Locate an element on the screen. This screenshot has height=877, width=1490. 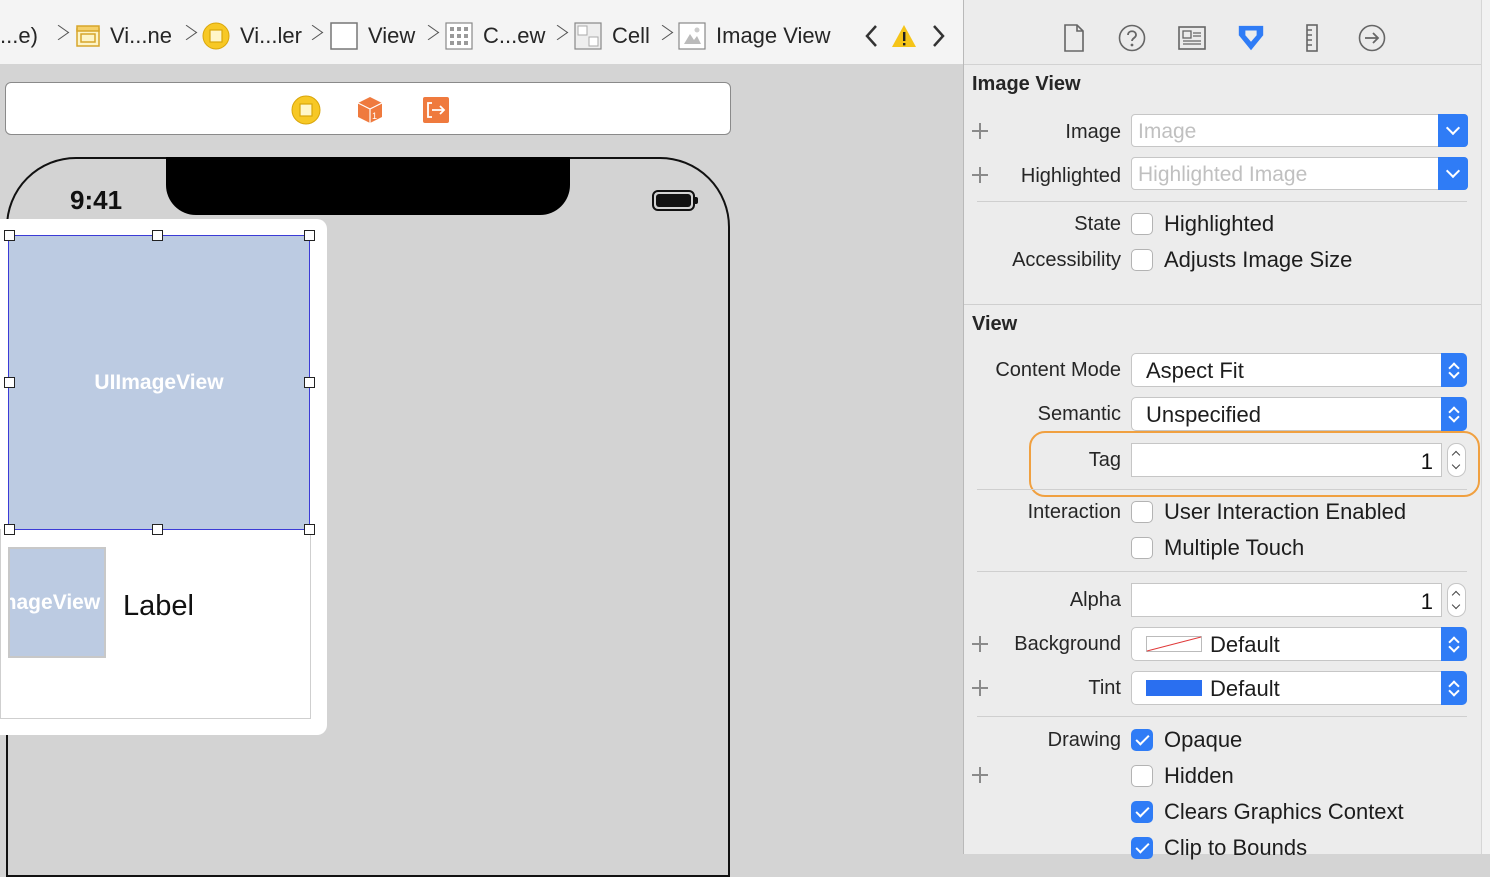
breadcrumb-label: View is located at coordinates (392, 35).